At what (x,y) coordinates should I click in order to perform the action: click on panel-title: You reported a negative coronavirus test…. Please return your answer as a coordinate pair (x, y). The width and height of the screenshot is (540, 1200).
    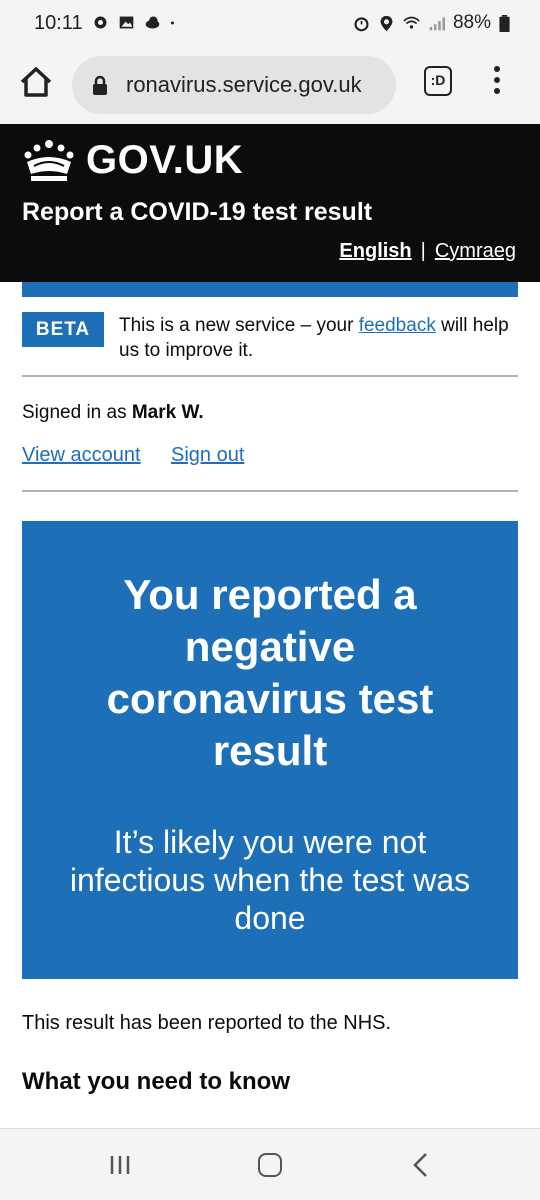
    Looking at the image, I should click on (270, 672).